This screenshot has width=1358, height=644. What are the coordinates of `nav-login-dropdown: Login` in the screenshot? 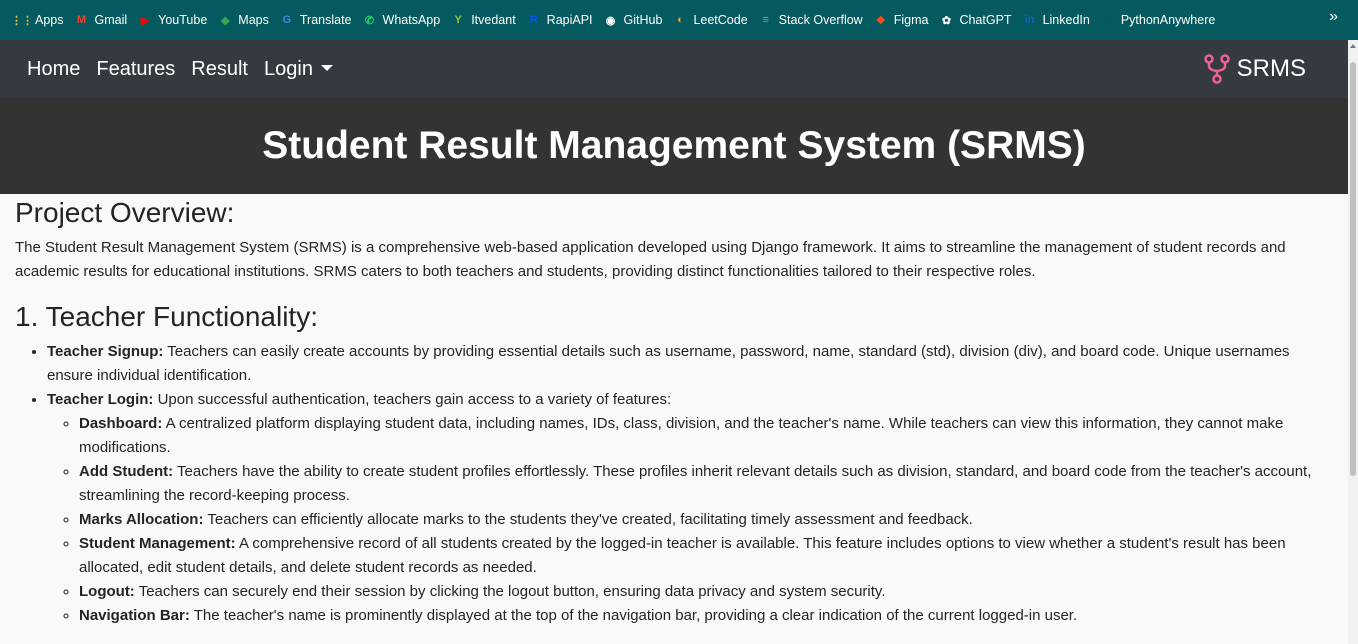 It's located at (298, 69).